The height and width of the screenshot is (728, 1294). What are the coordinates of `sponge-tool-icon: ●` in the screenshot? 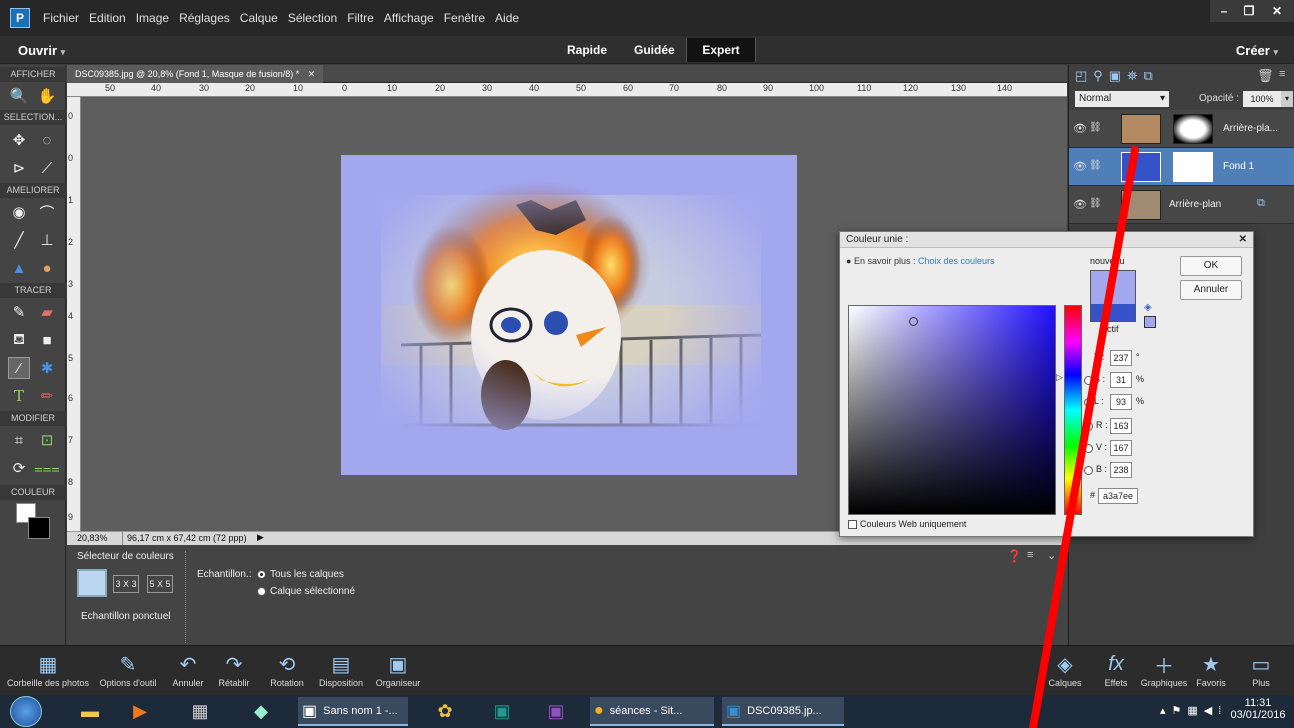 It's located at (47, 268).